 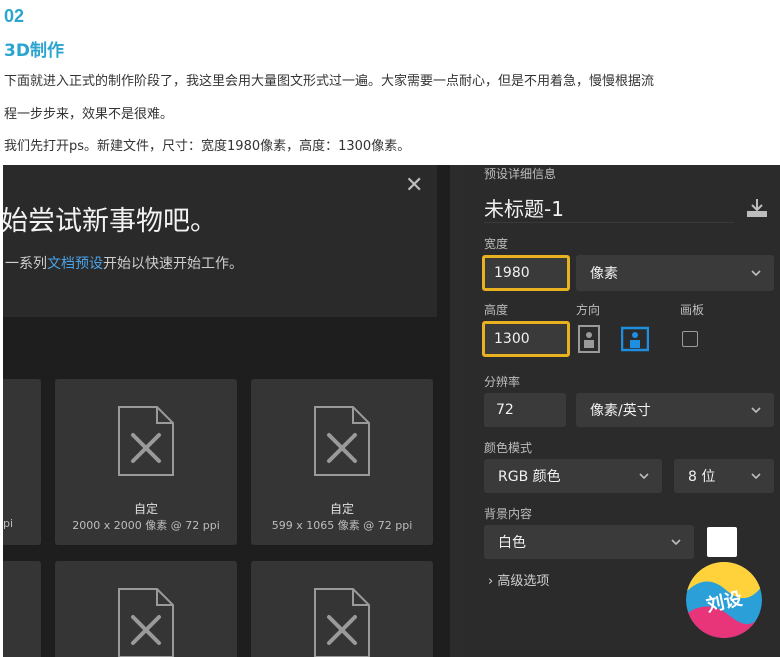 I want to click on paragraph-line-2: 程一步步来，效果不是很难。, so click(x=89, y=114).